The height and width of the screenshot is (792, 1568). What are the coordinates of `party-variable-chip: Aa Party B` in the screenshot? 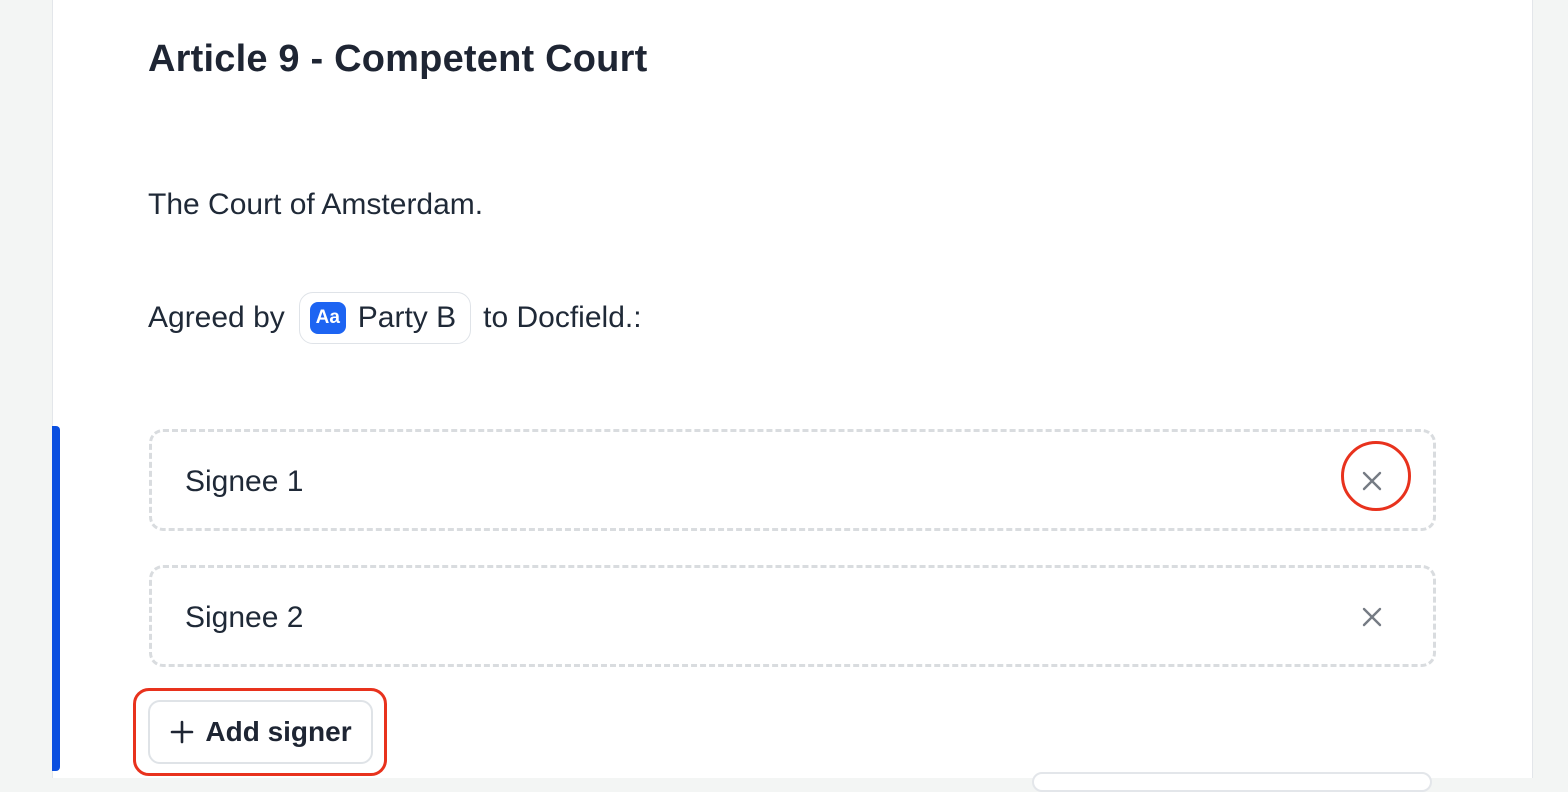 It's located at (385, 318).